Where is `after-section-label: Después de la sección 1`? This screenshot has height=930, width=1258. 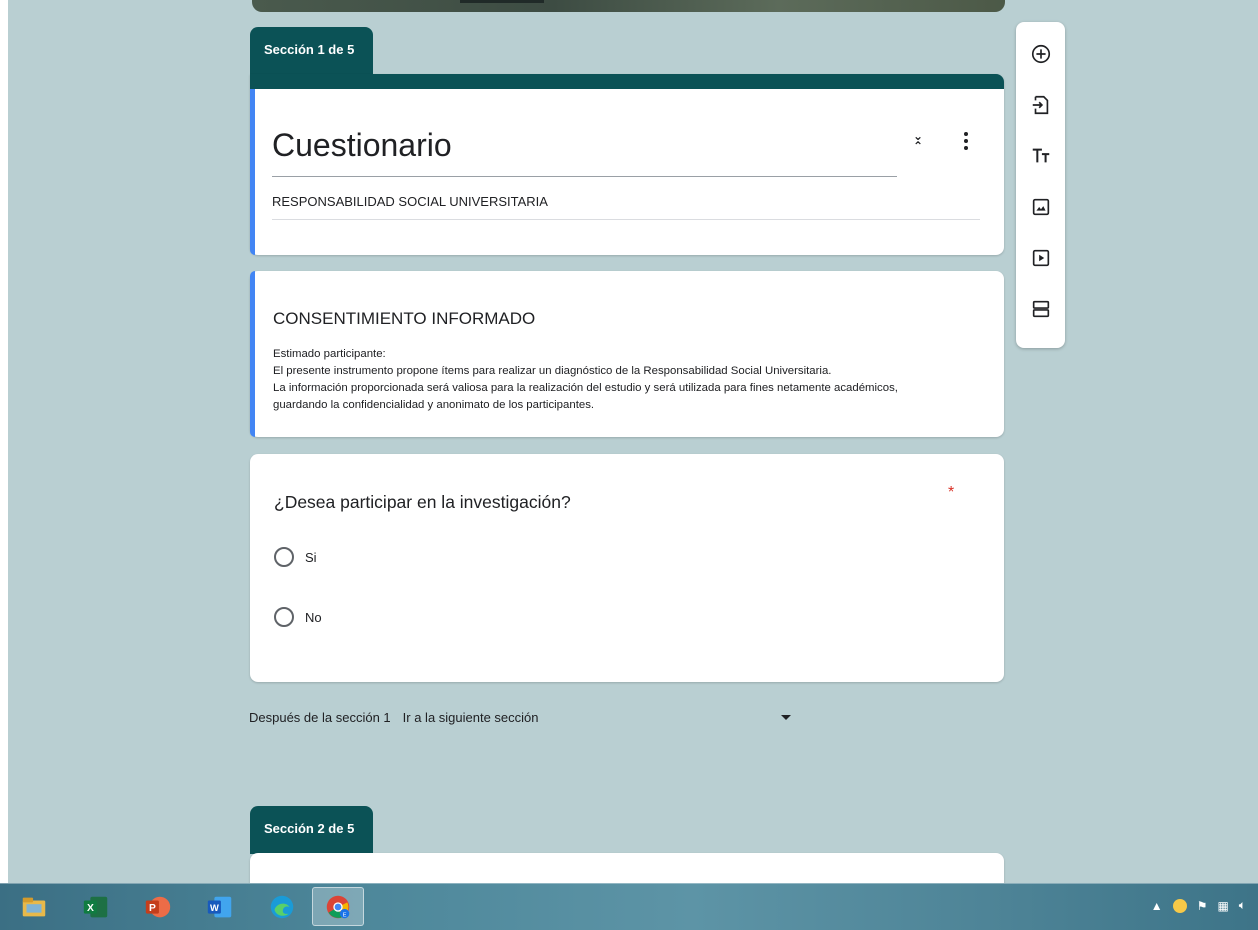
after-section-label: Después de la sección 1 is located at coordinates (320, 717).